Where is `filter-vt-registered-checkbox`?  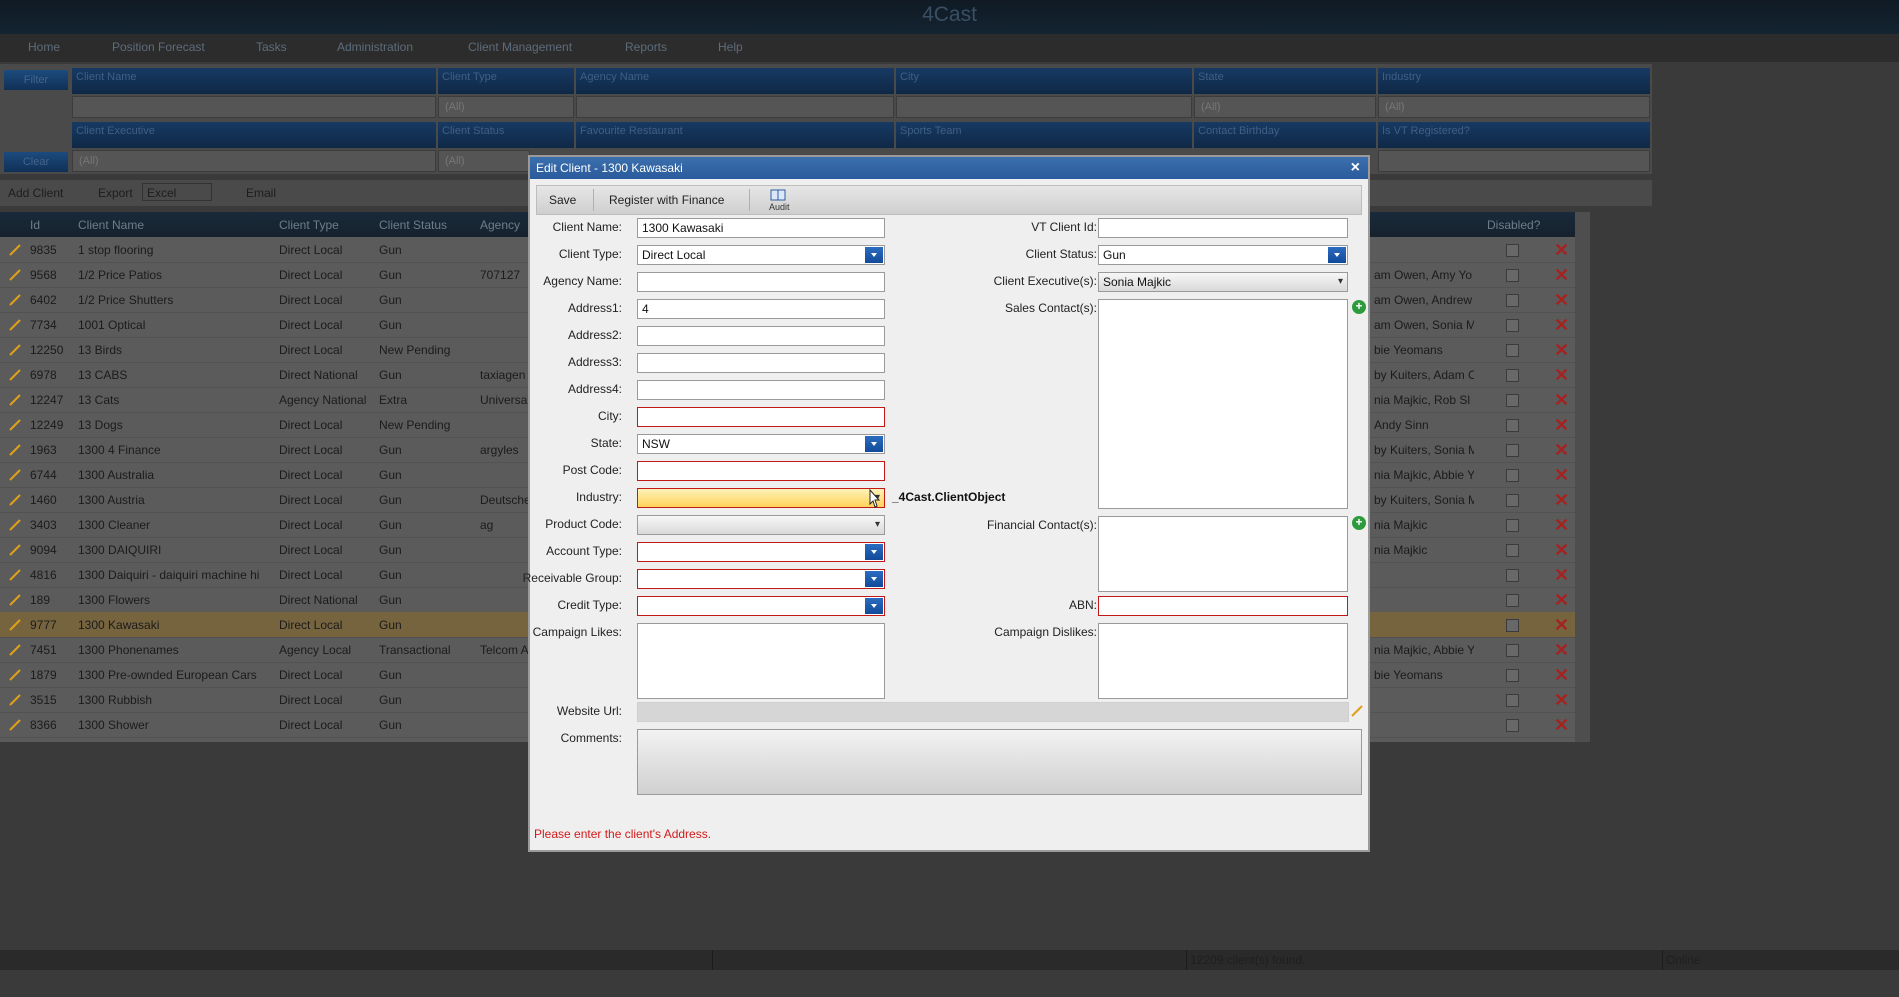 filter-vt-registered-checkbox is located at coordinates (1514, 161).